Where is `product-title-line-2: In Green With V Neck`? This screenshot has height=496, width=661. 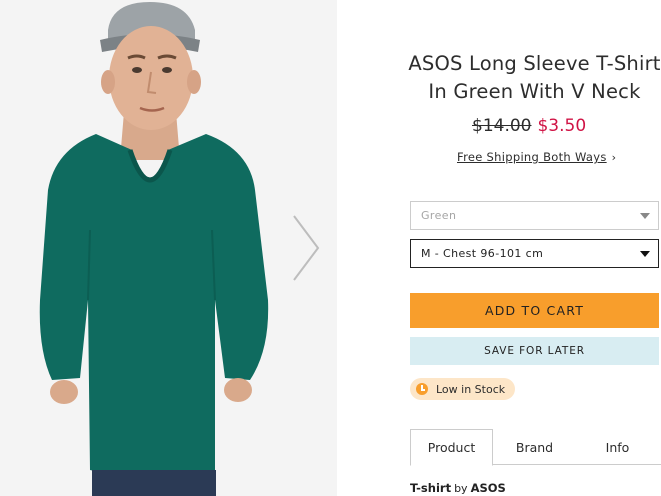
product-title-line-2: In Green With V Neck is located at coordinates (534, 91).